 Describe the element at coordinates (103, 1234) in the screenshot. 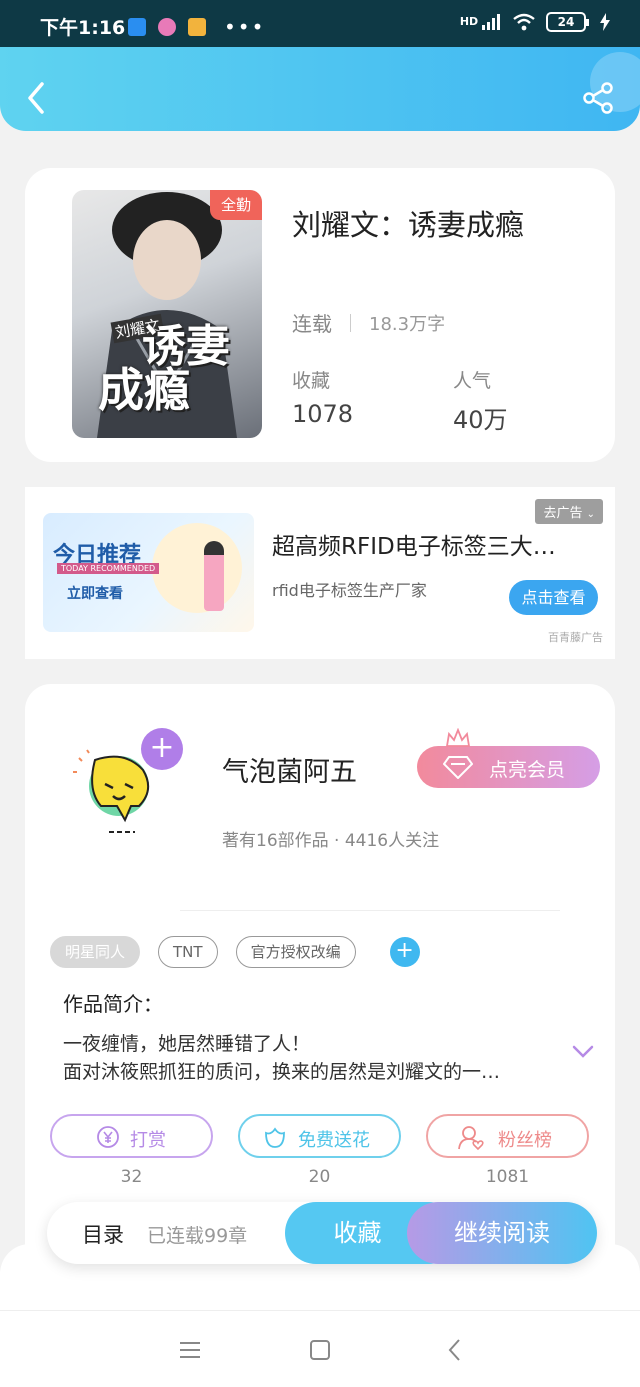

I see `catalog-button: 目录` at that location.